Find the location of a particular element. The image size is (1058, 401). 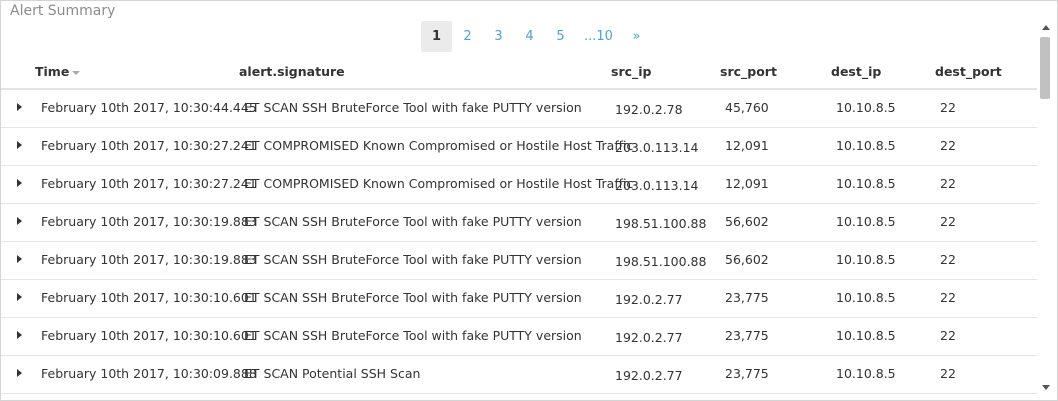

pagination: 1 2 3 4 5 ...10 » is located at coordinates (536, 36).